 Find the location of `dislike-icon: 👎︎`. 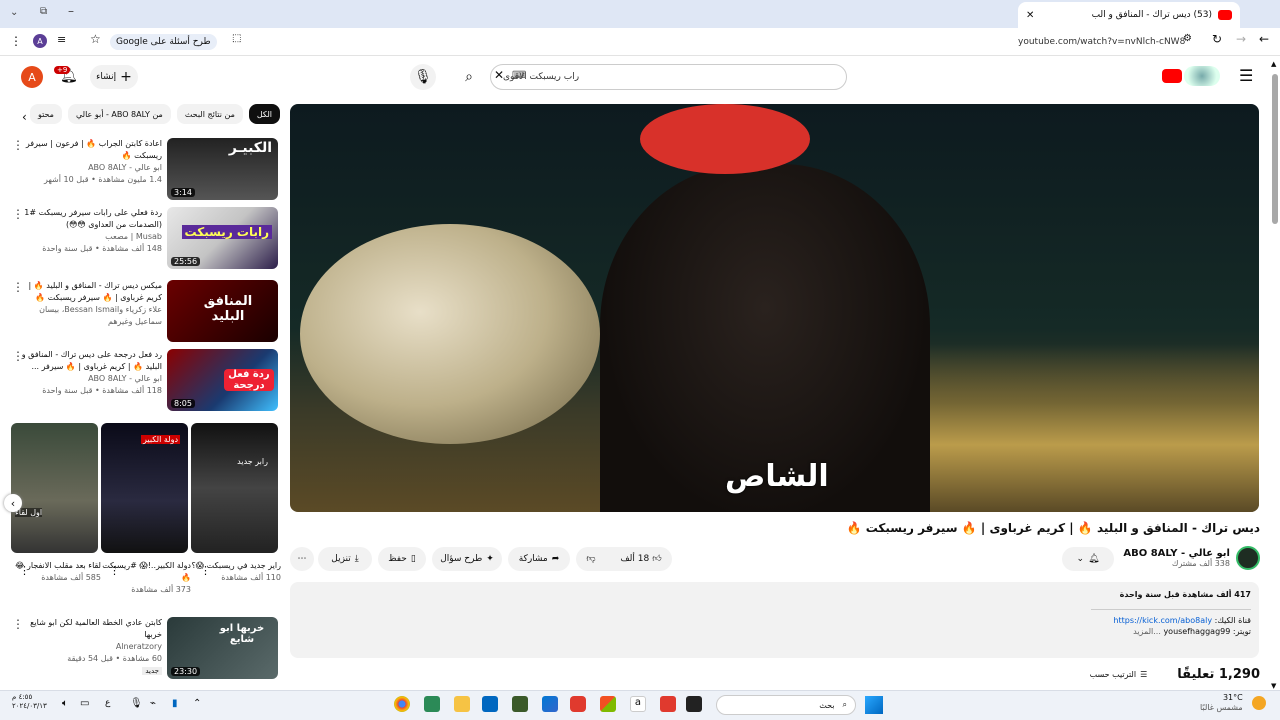

dislike-icon: 👎︎ is located at coordinates (590, 559).